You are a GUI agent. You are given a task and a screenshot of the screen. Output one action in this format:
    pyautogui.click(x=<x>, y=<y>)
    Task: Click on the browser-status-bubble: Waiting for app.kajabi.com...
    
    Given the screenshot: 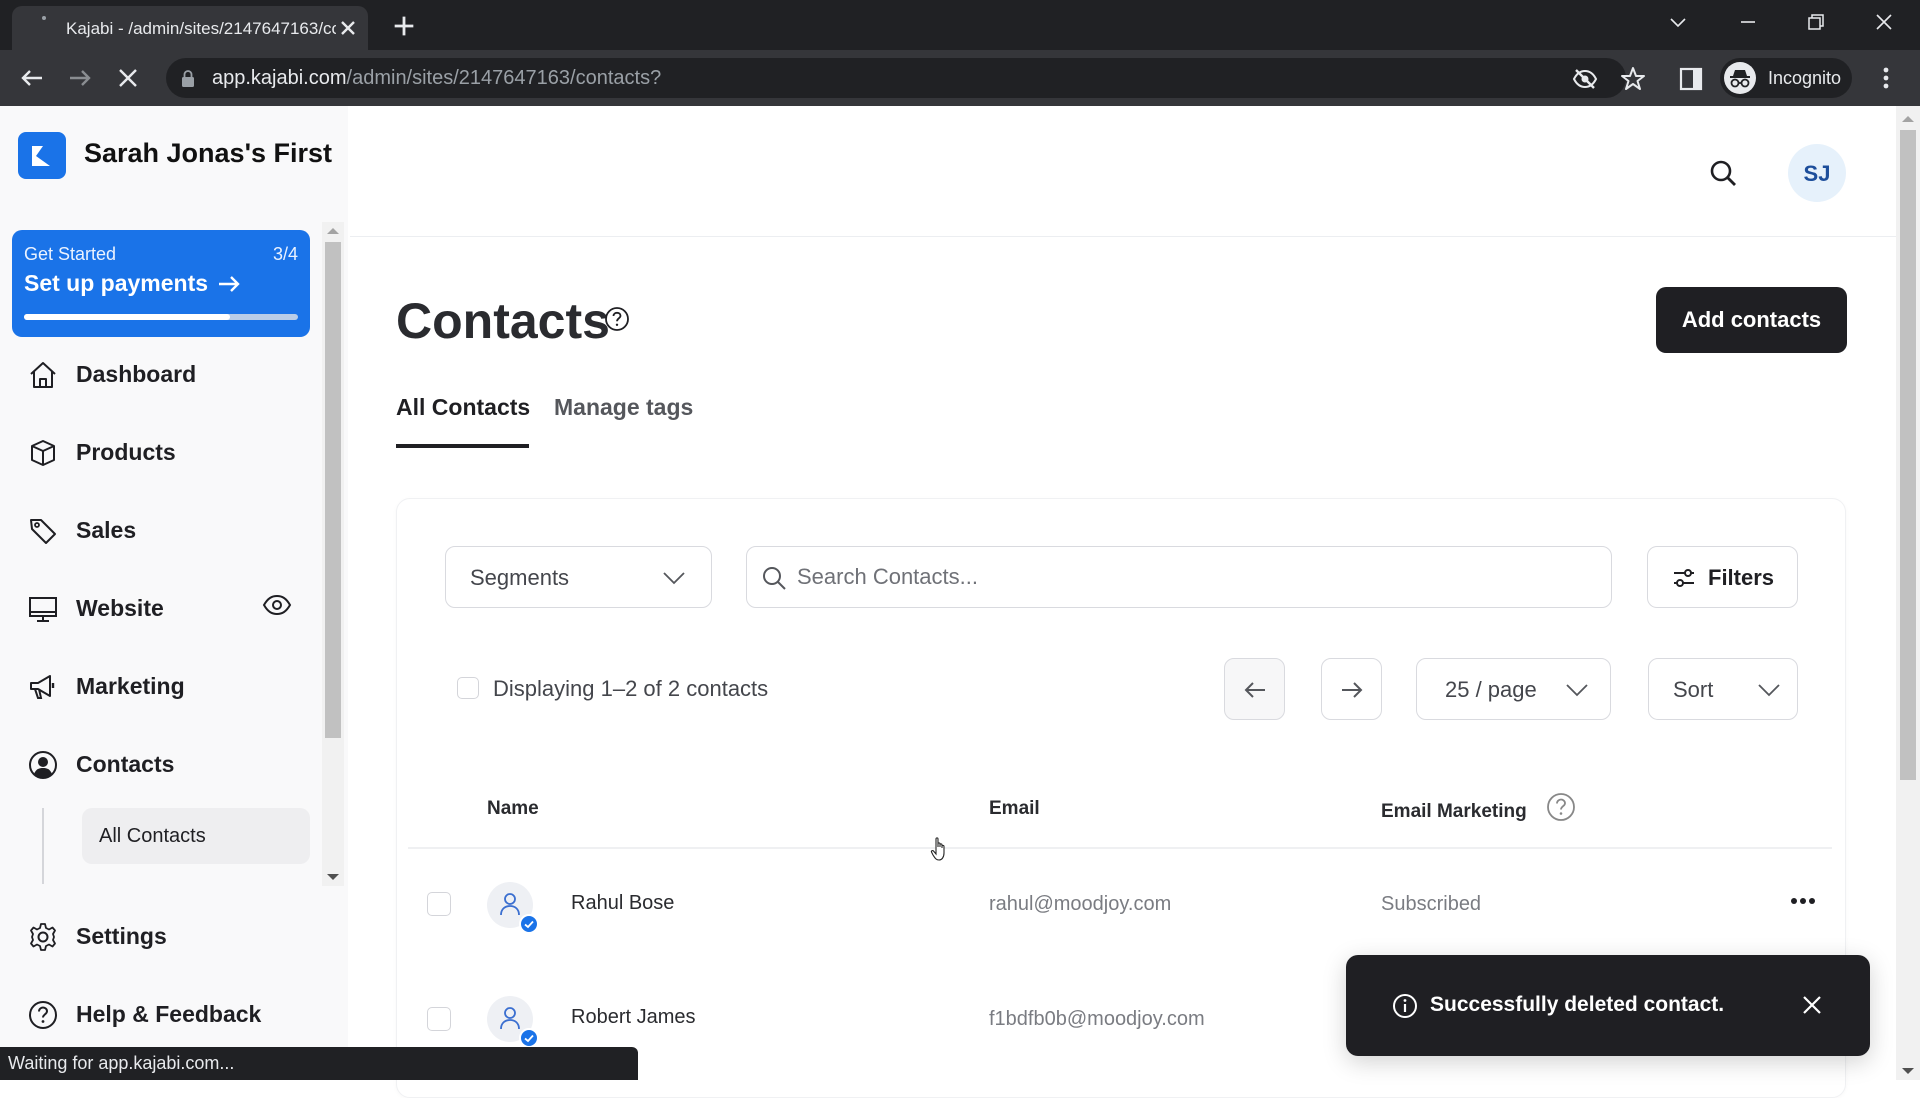 What is the action you would take?
    pyautogui.click(x=319, y=1063)
    